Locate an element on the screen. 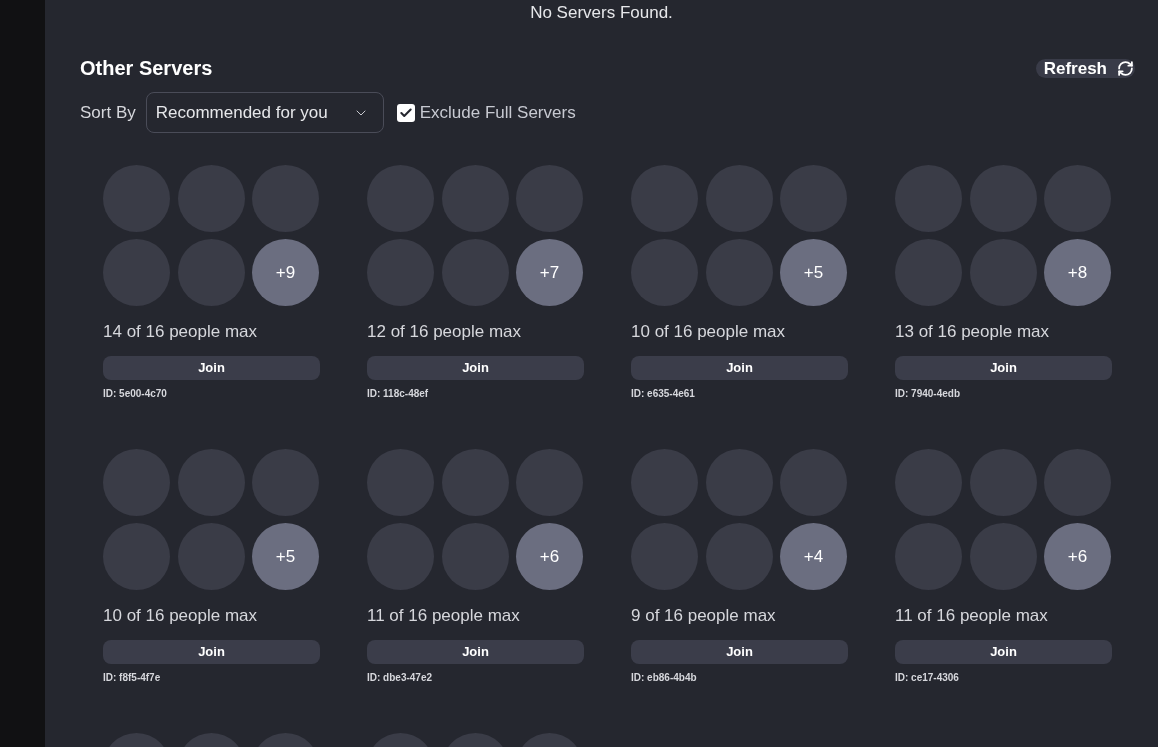  more-members-badge: +9 is located at coordinates (285, 272).